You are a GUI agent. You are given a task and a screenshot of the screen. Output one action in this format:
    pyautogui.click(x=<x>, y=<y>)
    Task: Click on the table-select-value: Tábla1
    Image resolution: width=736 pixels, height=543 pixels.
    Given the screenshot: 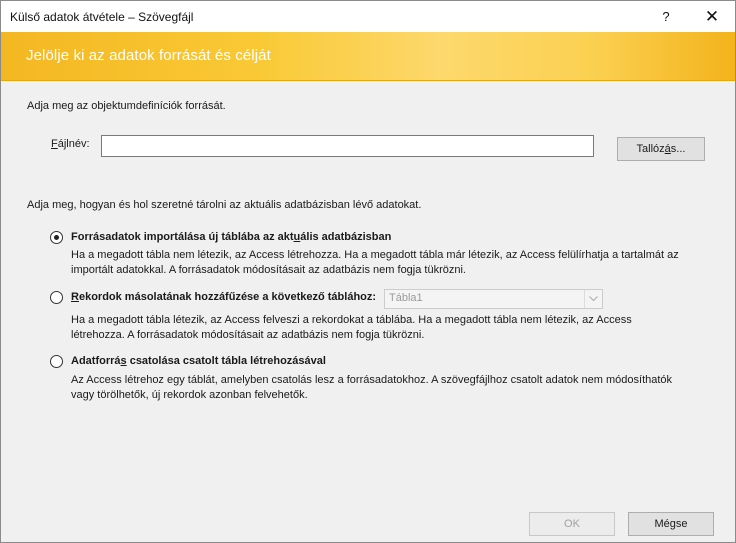 What is the action you would take?
    pyautogui.click(x=406, y=298)
    